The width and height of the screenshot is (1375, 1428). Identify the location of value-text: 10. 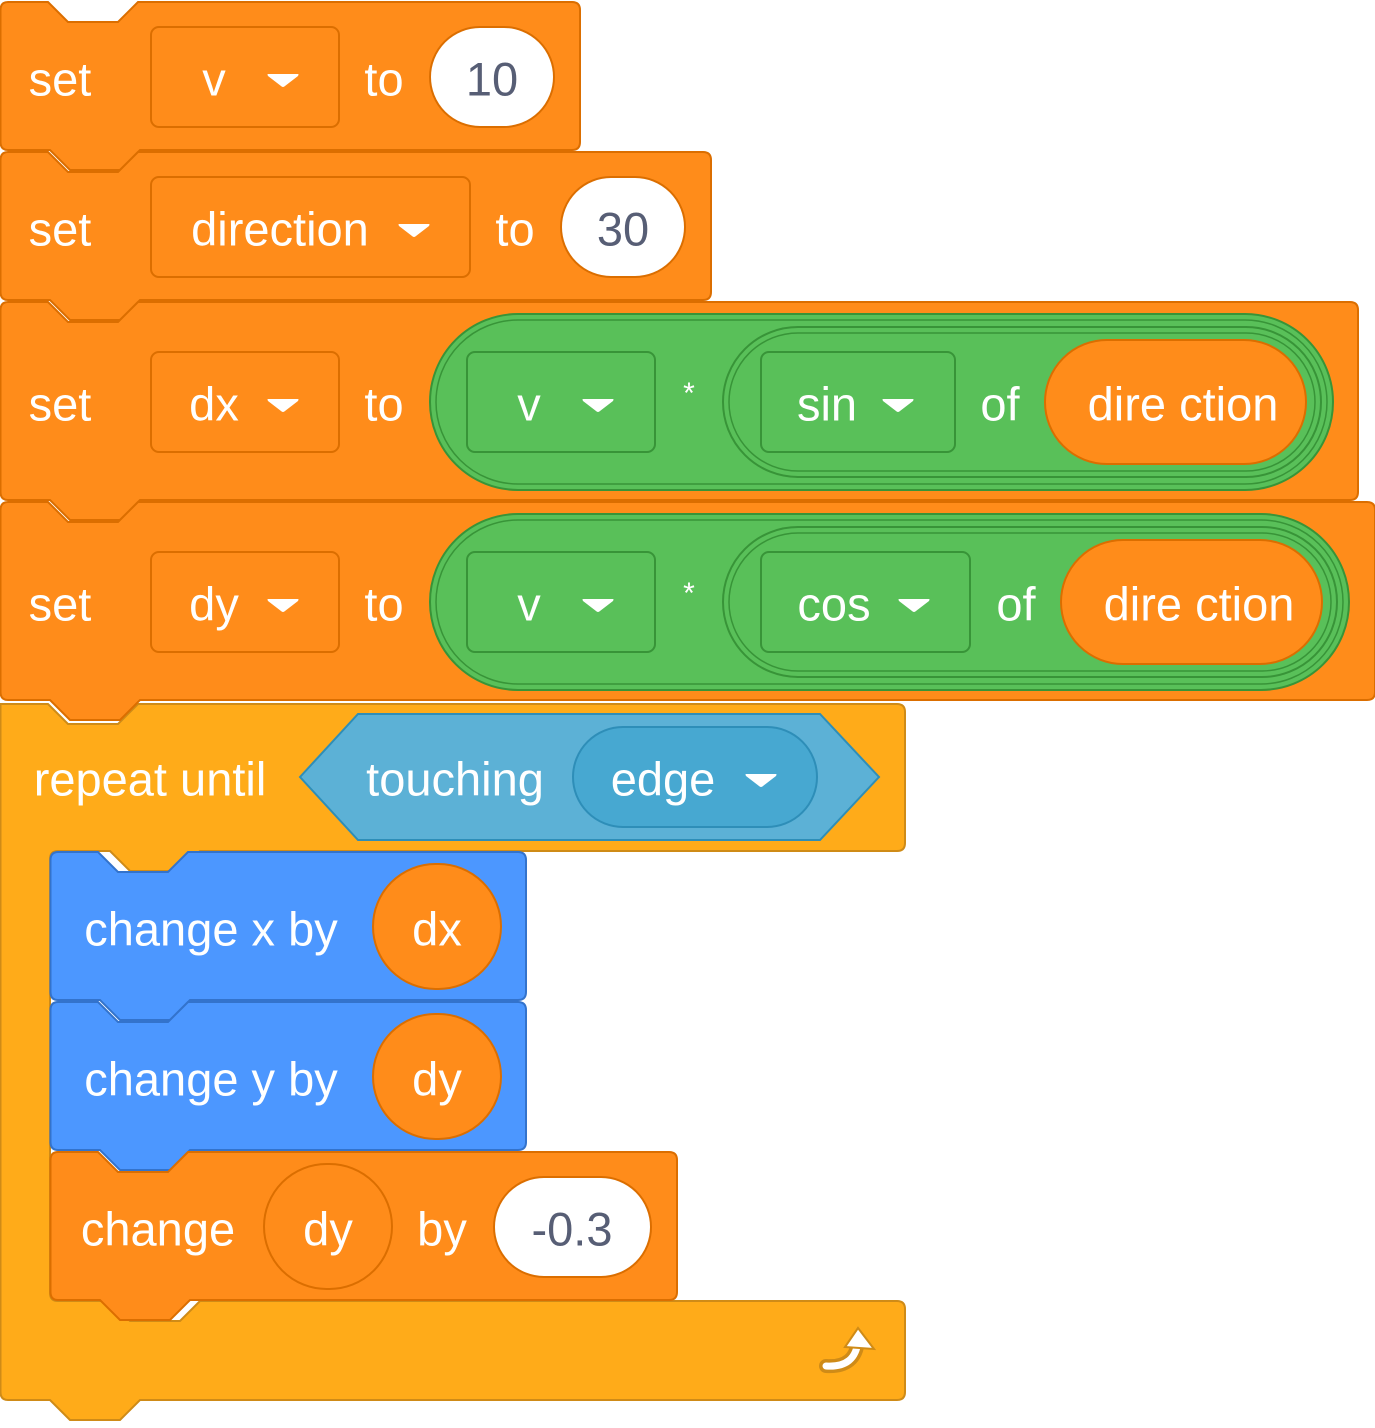
(492, 79).